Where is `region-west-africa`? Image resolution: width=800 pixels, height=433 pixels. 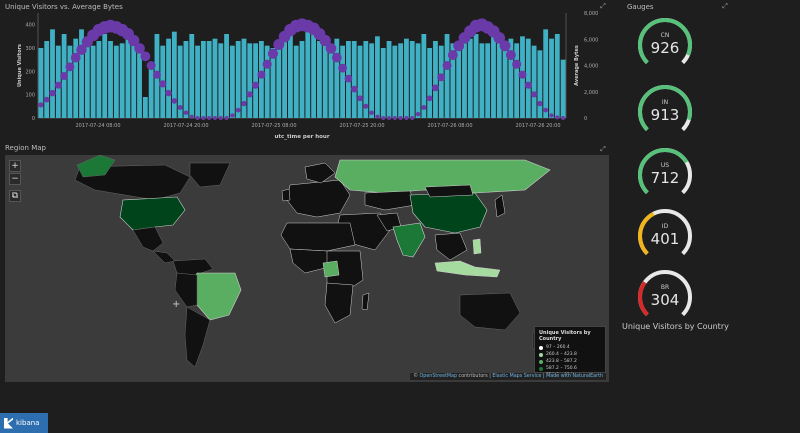 region-west-africa is located at coordinates (309, 261).